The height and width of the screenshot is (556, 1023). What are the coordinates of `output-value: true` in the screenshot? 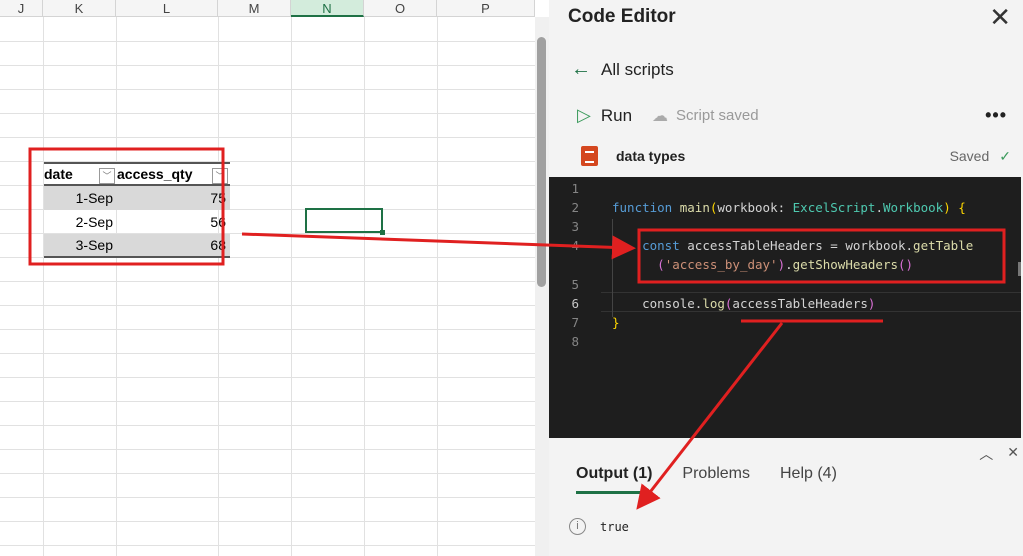 It's located at (614, 526).